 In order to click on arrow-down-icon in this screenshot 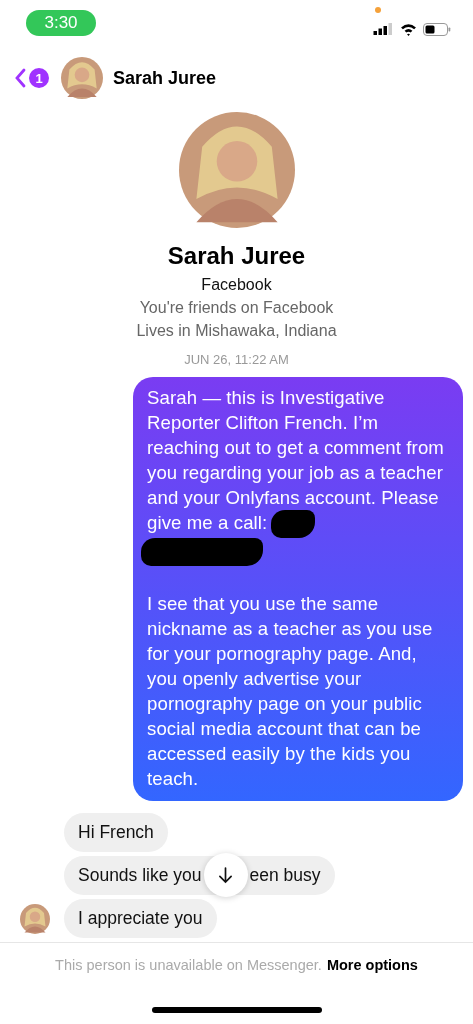, I will do `click(226, 875)`.